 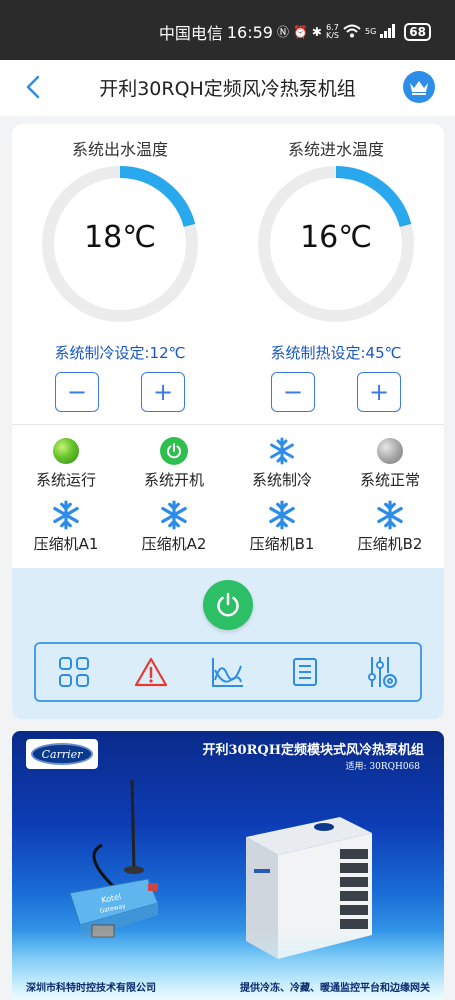 I want to click on outlet-temp-arc, so click(x=157, y=197).